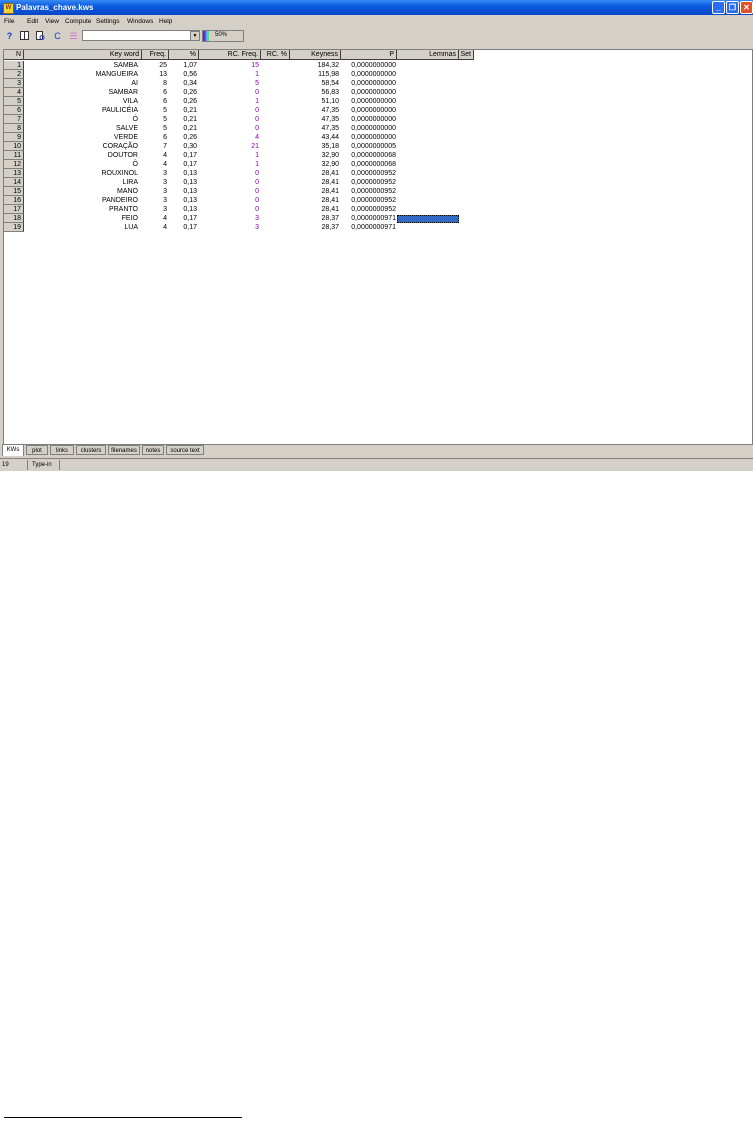 The width and height of the screenshot is (753, 1124). I want to click on freq-cell: 6, so click(165, 92).